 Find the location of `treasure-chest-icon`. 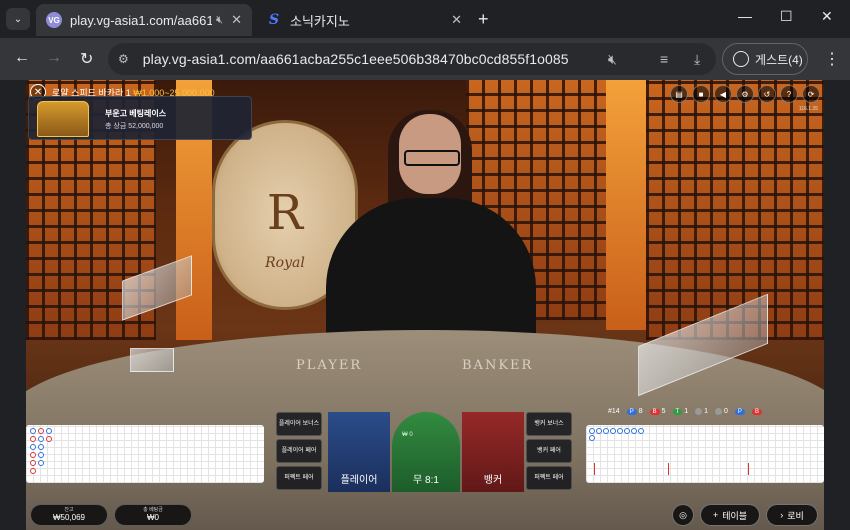

treasure-chest-icon is located at coordinates (63, 119).